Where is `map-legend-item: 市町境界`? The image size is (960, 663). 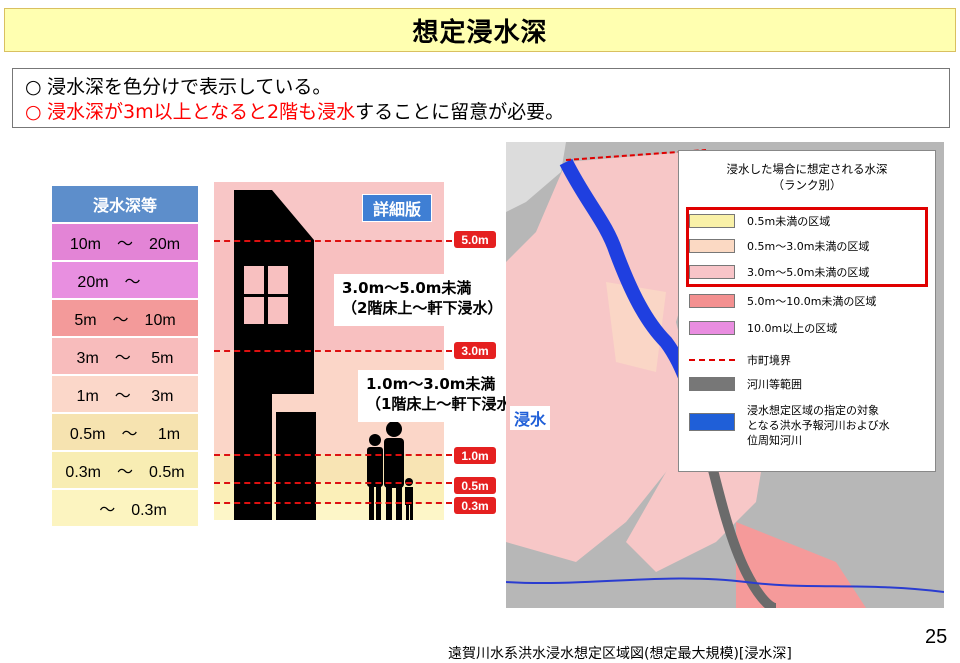 map-legend-item: 市町境界 is located at coordinates (740, 360).